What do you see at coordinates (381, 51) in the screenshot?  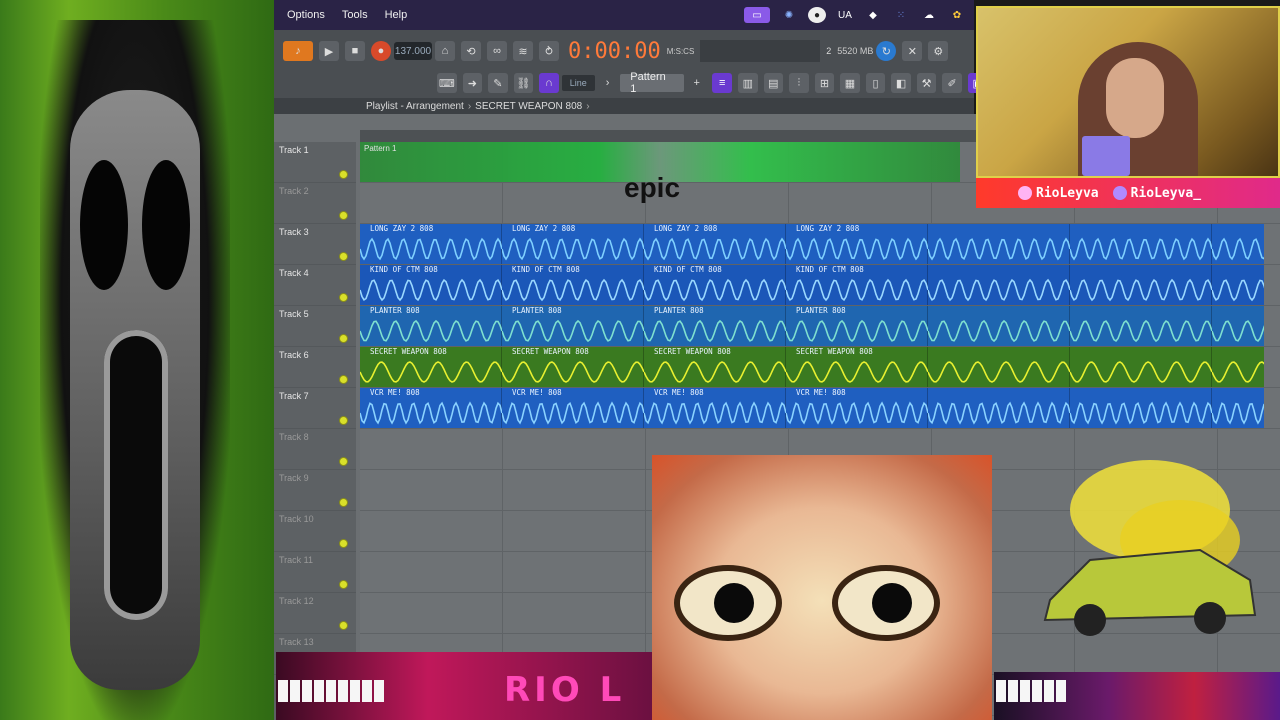 I see `record-icon: ●` at bounding box center [381, 51].